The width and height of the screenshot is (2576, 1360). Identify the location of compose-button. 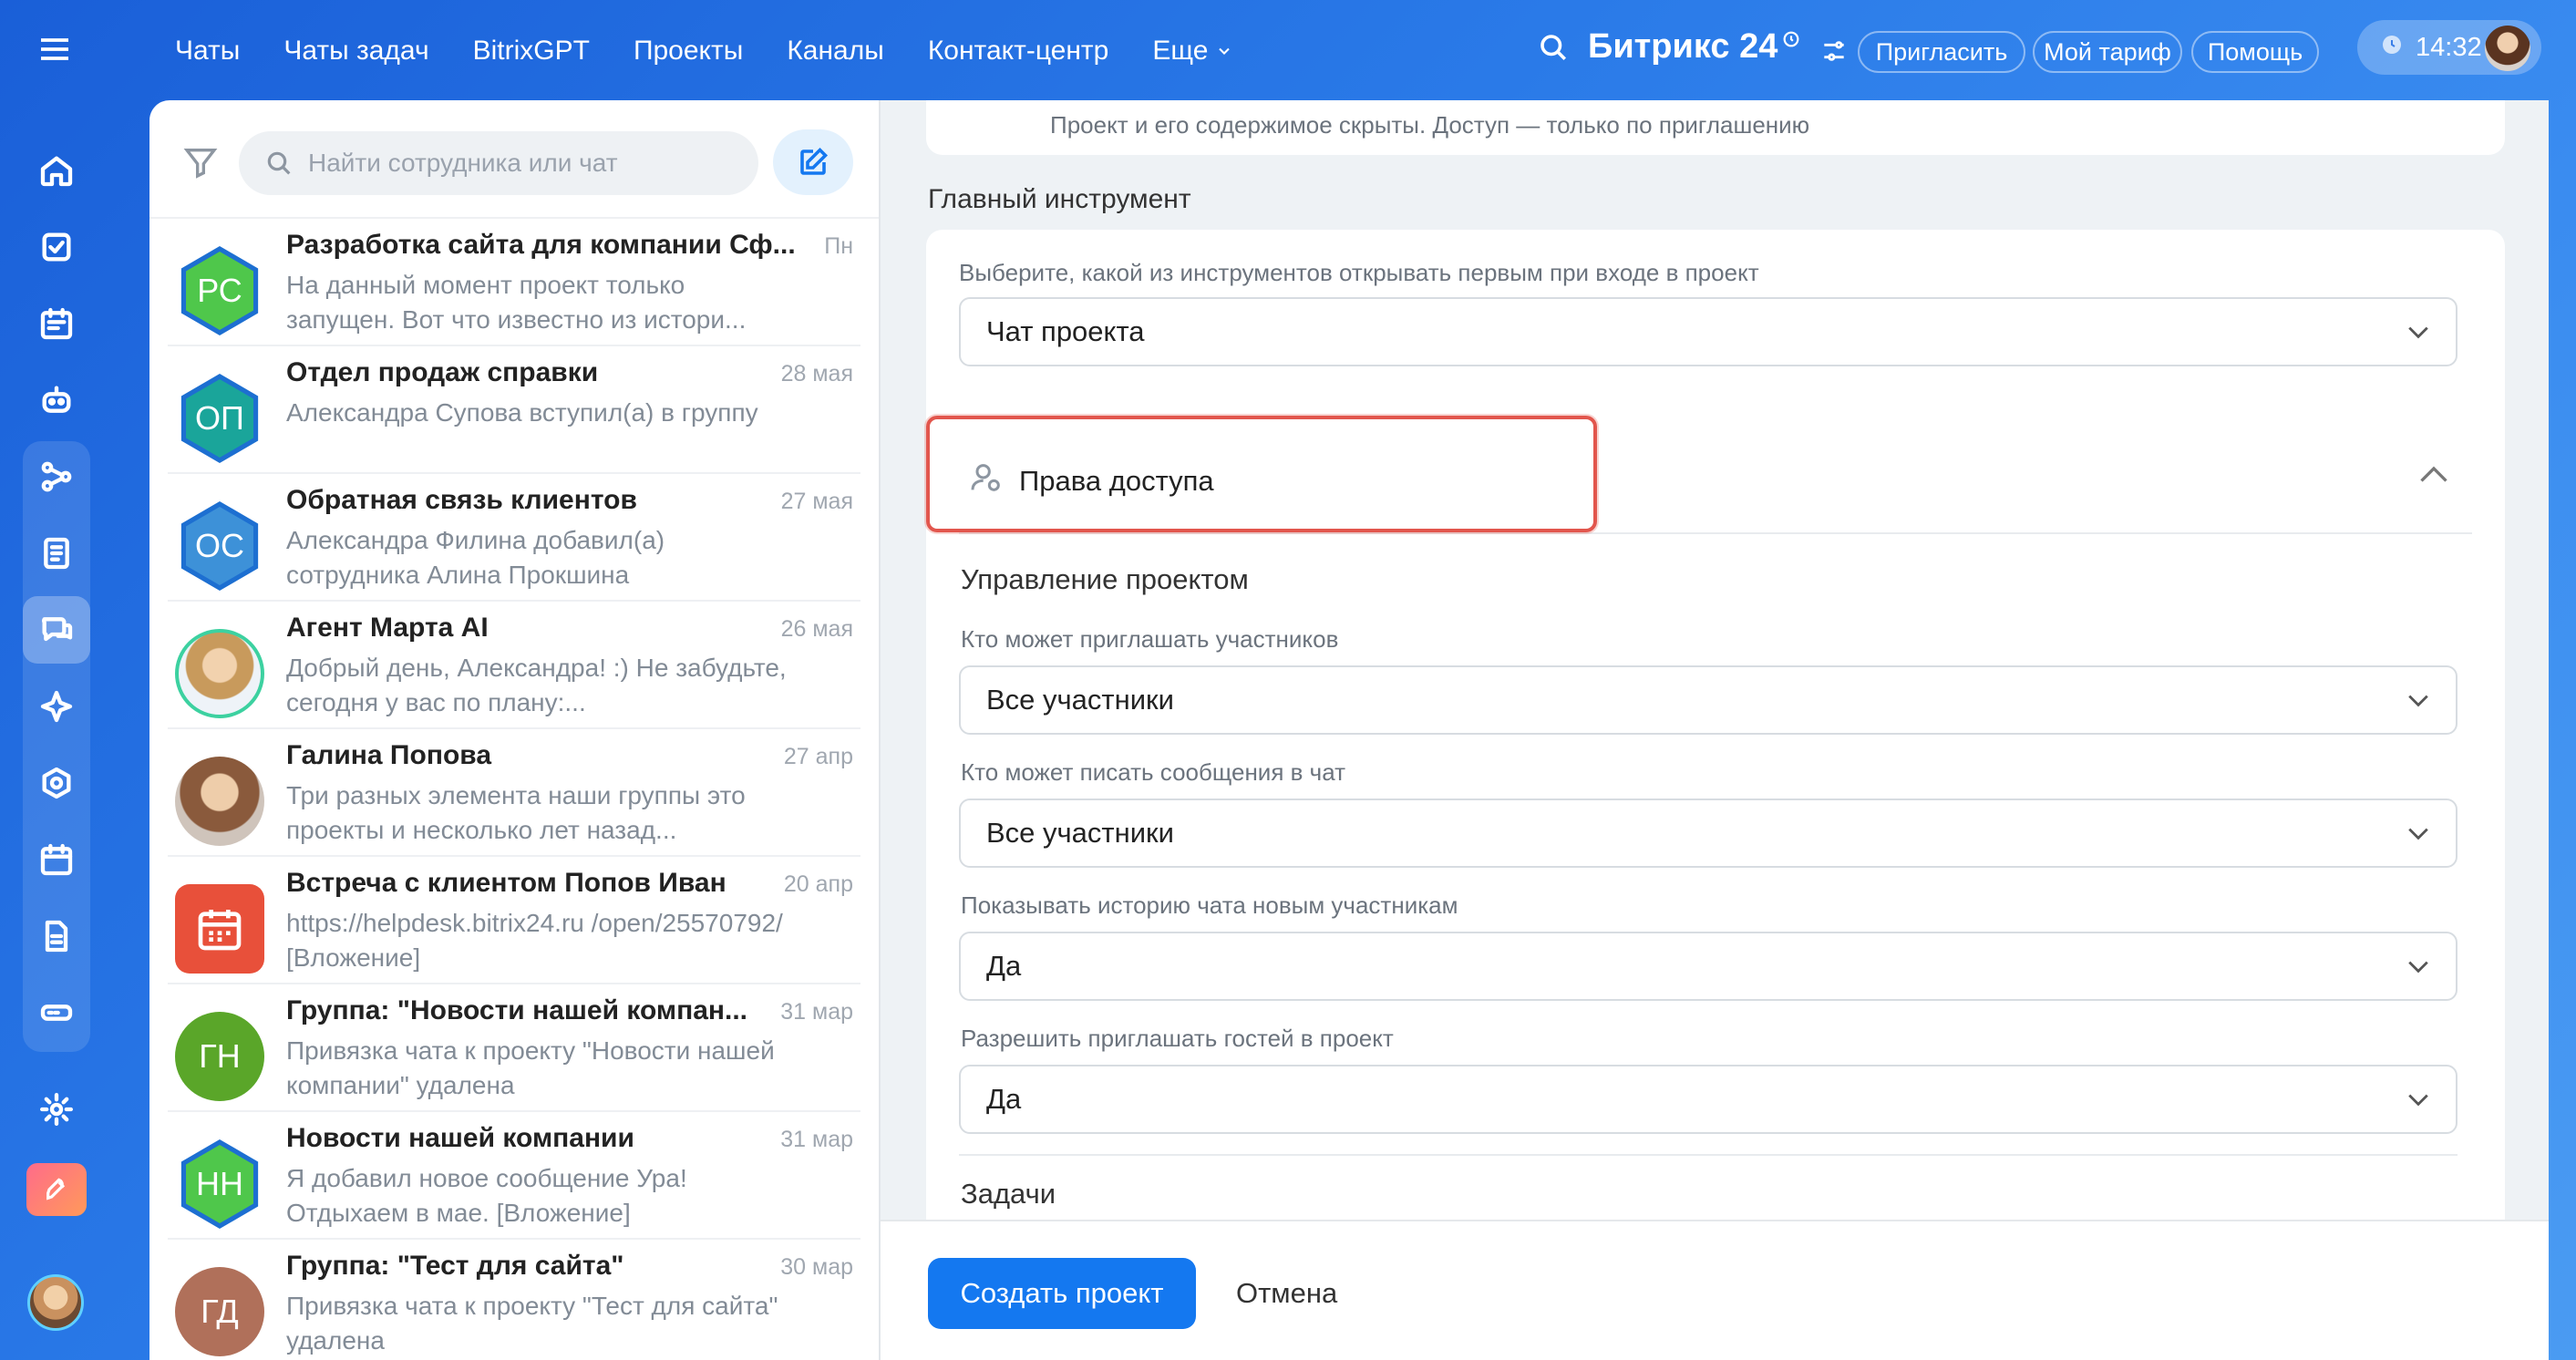
(813, 162).